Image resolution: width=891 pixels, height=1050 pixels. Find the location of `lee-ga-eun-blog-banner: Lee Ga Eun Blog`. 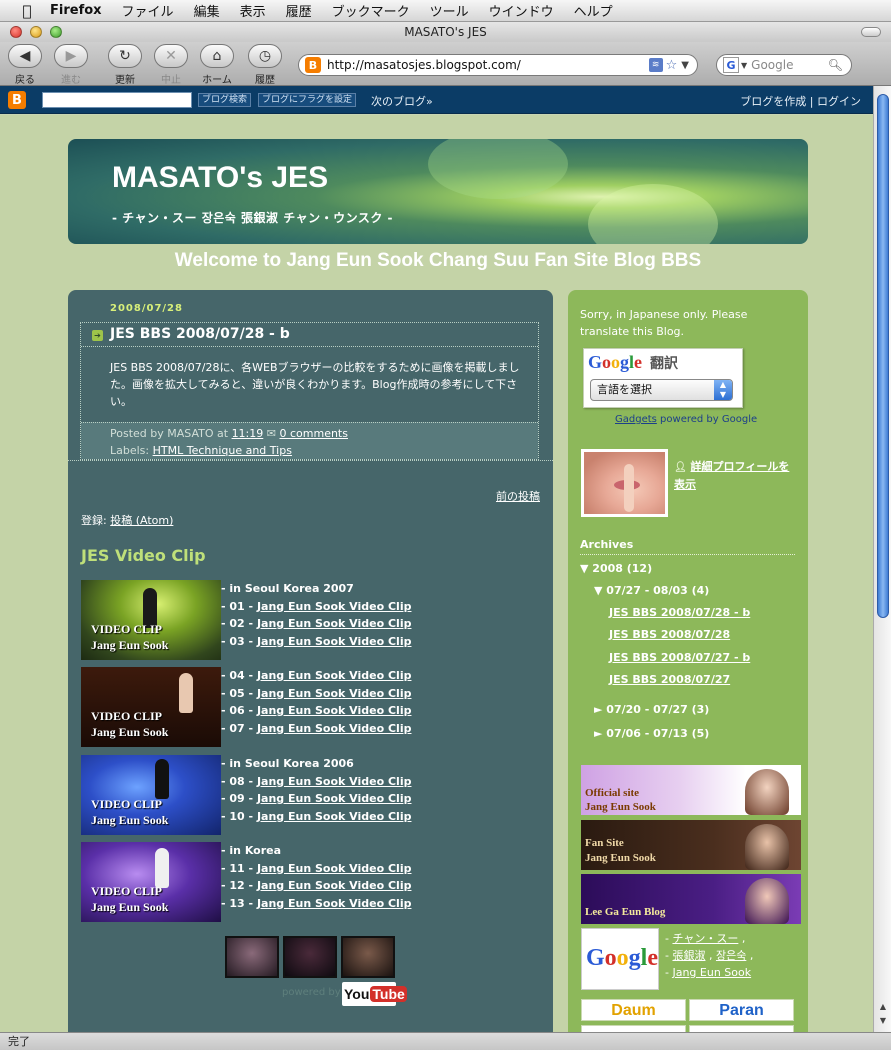

lee-ga-eun-blog-banner: Lee Ga Eun Blog is located at coordinates (691, 899).